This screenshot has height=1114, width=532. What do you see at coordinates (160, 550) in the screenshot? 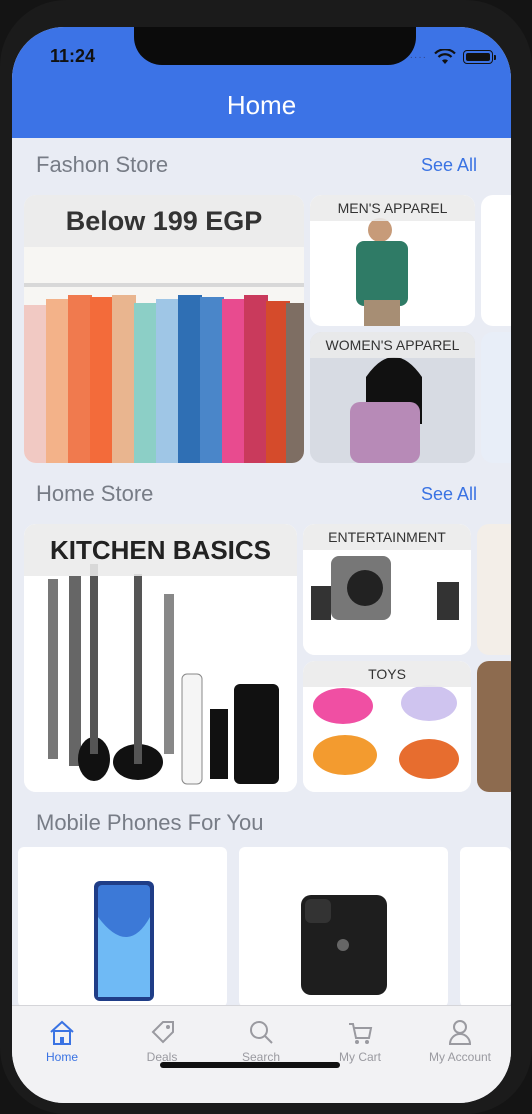
I see `kitchen-banner-label: KITCHEN BASICS` at bounding box center [160, 550].